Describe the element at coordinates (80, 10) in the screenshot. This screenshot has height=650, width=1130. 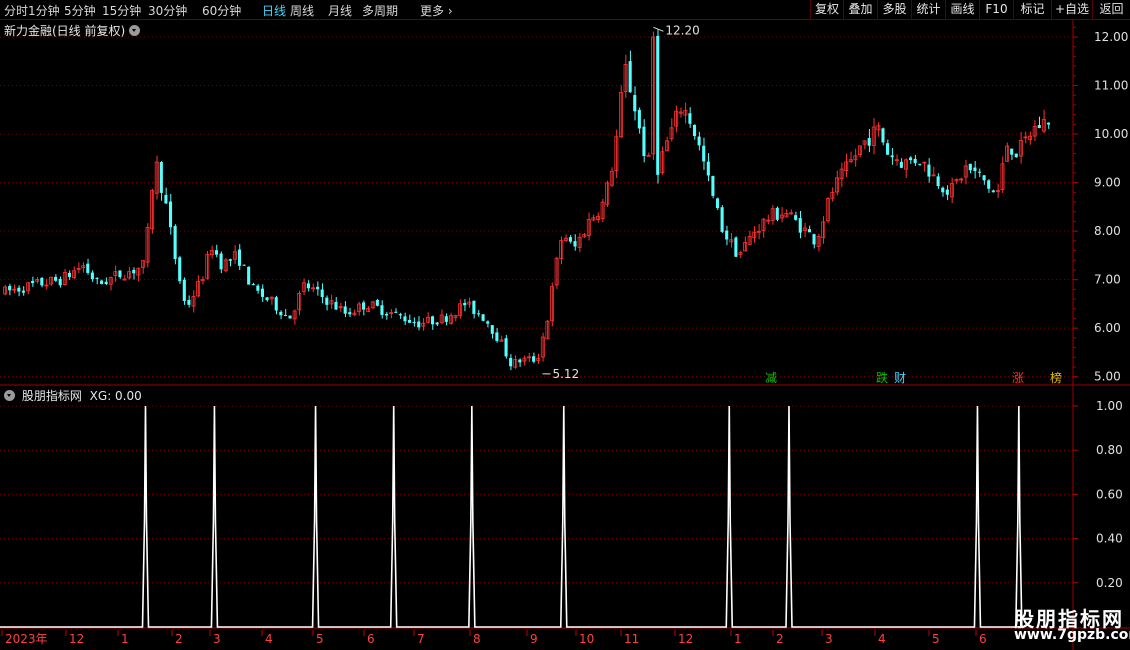
I see `timeframe-2: 5分钟` at that location.